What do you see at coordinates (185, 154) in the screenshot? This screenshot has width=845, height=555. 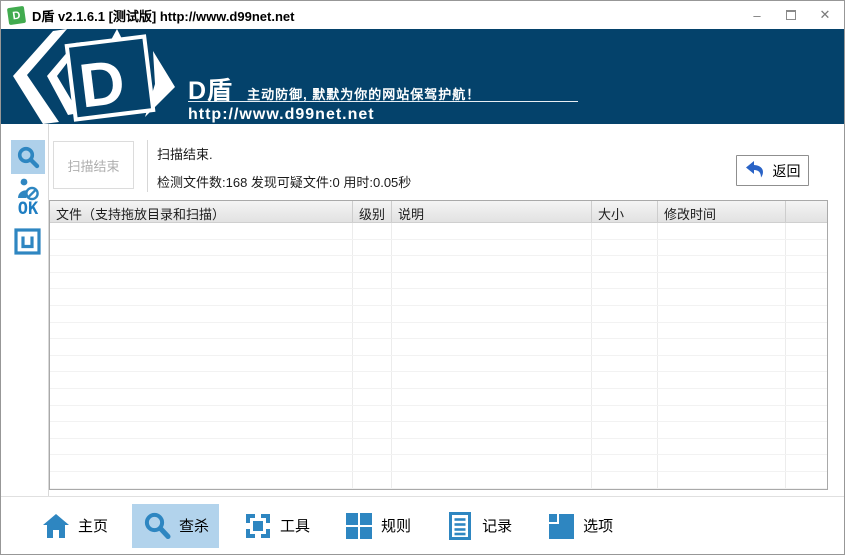 I see `scan-status-text: 扫描结束.` at bounding box center [185, 154].